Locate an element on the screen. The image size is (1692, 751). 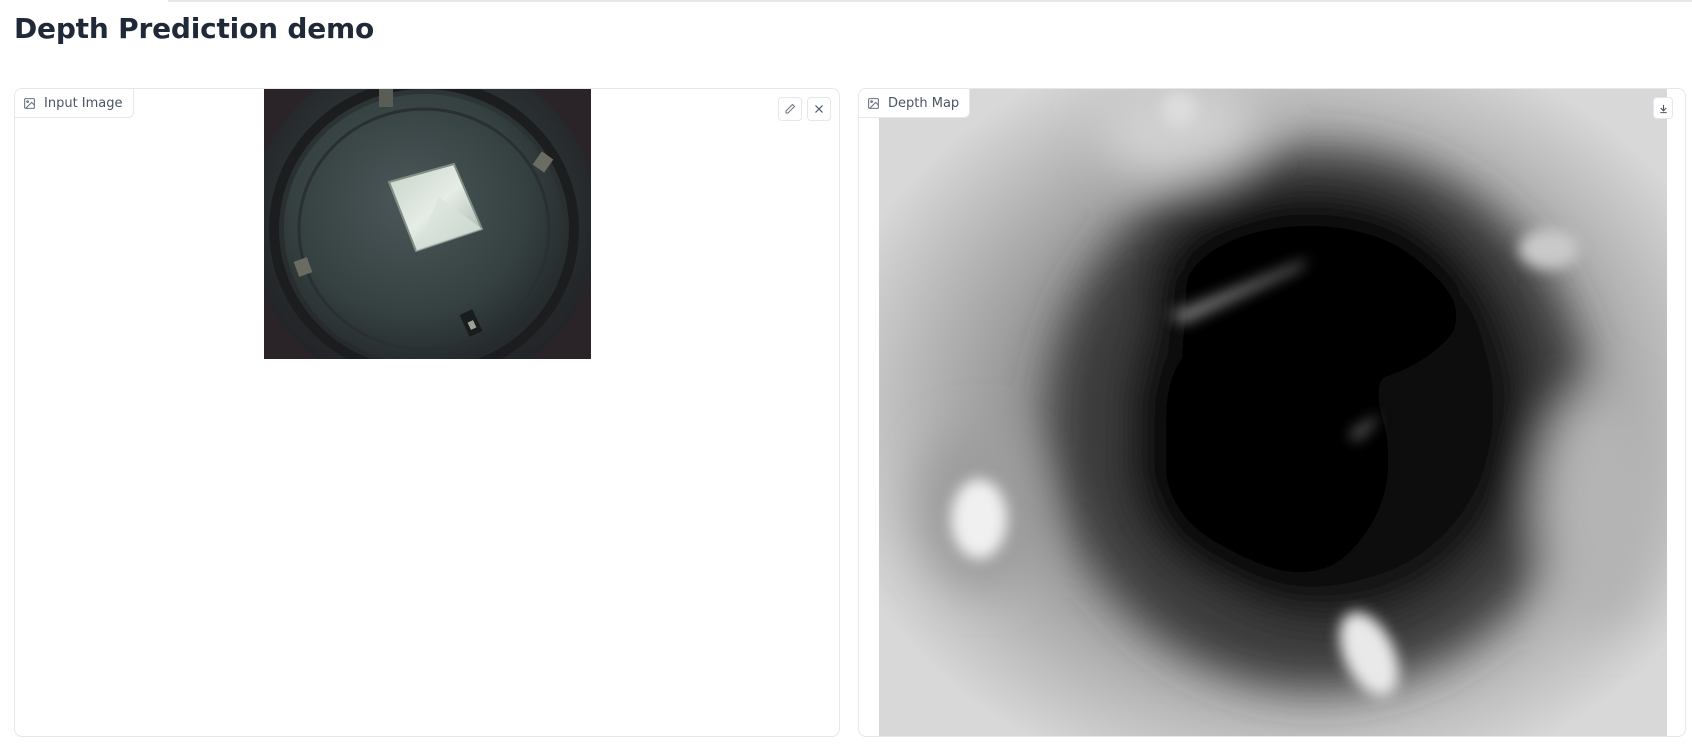
input-image-label-badge: Input Image is located at coordinates (74, 103).